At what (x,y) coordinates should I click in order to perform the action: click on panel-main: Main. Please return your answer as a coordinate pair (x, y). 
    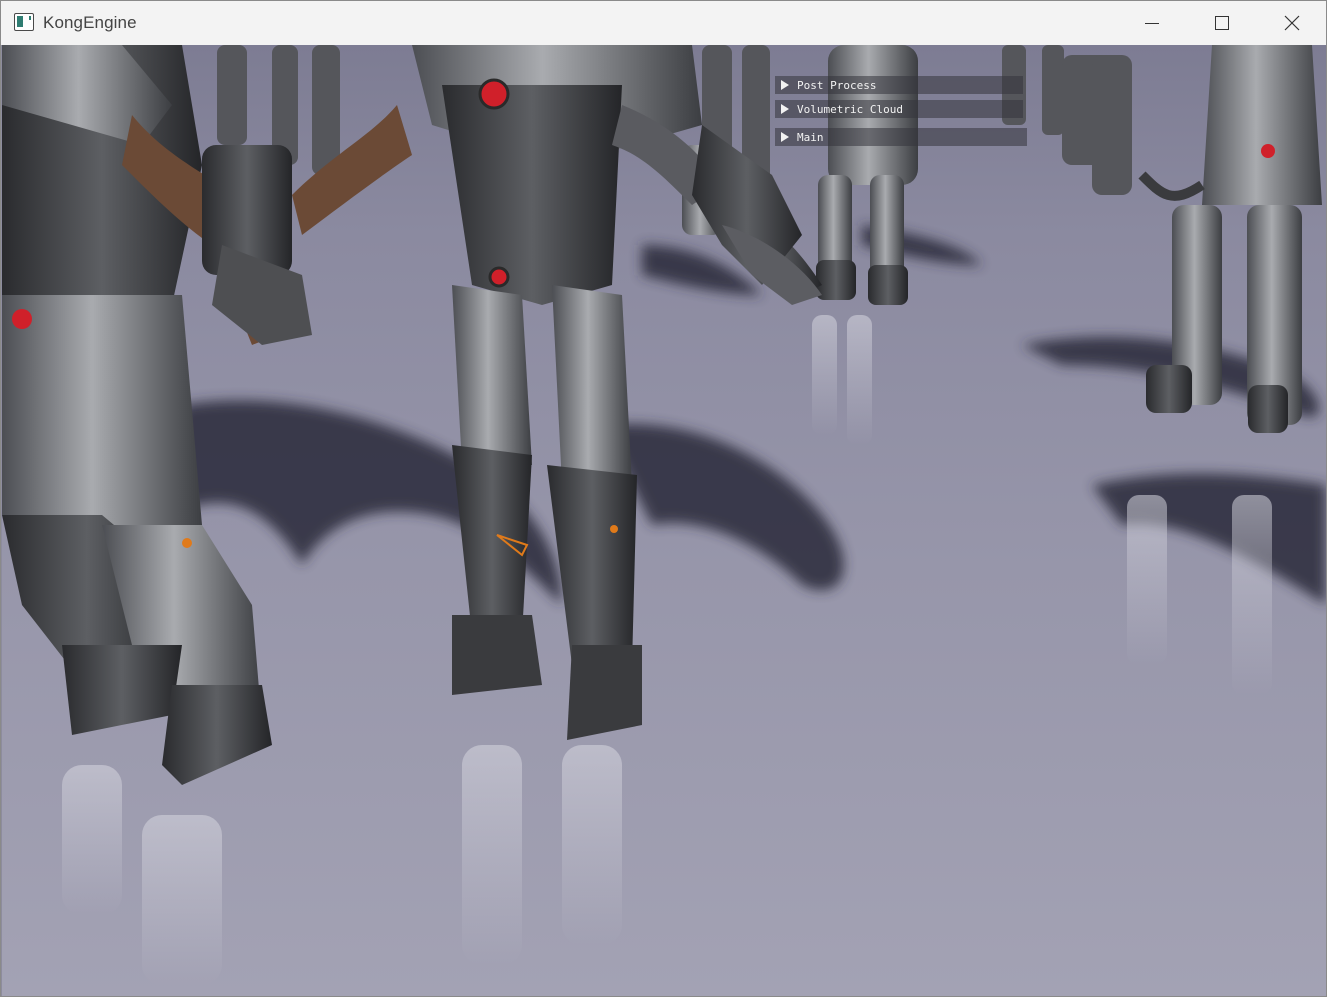
    Looking at the image, I should click on (901, 137).